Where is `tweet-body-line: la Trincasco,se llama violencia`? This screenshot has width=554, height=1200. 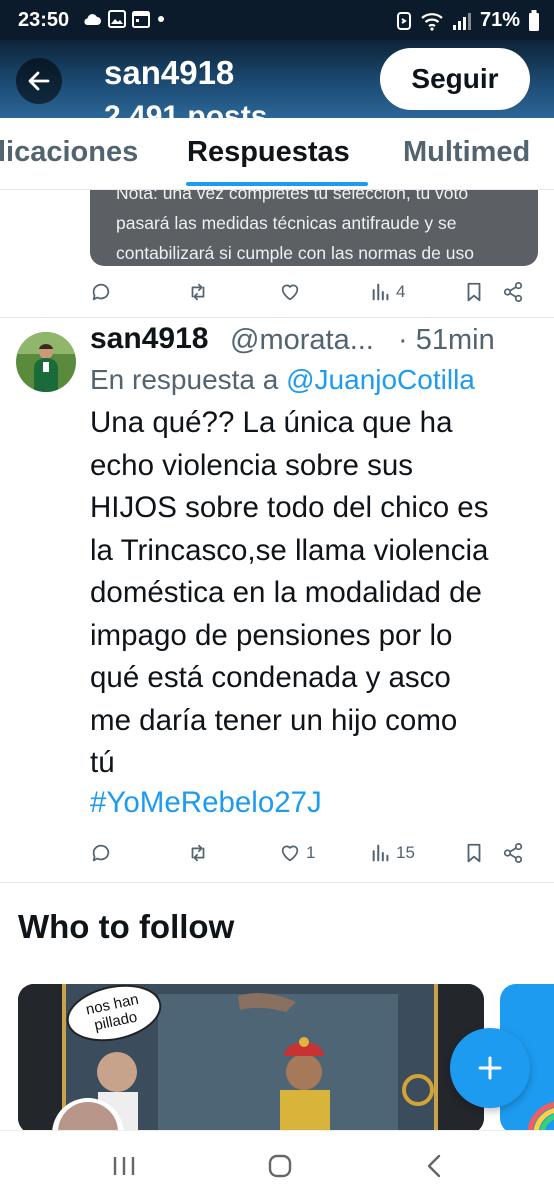 tweet-body-line: la Trincasco,se llama violencia is located at coordinates (289, 550).